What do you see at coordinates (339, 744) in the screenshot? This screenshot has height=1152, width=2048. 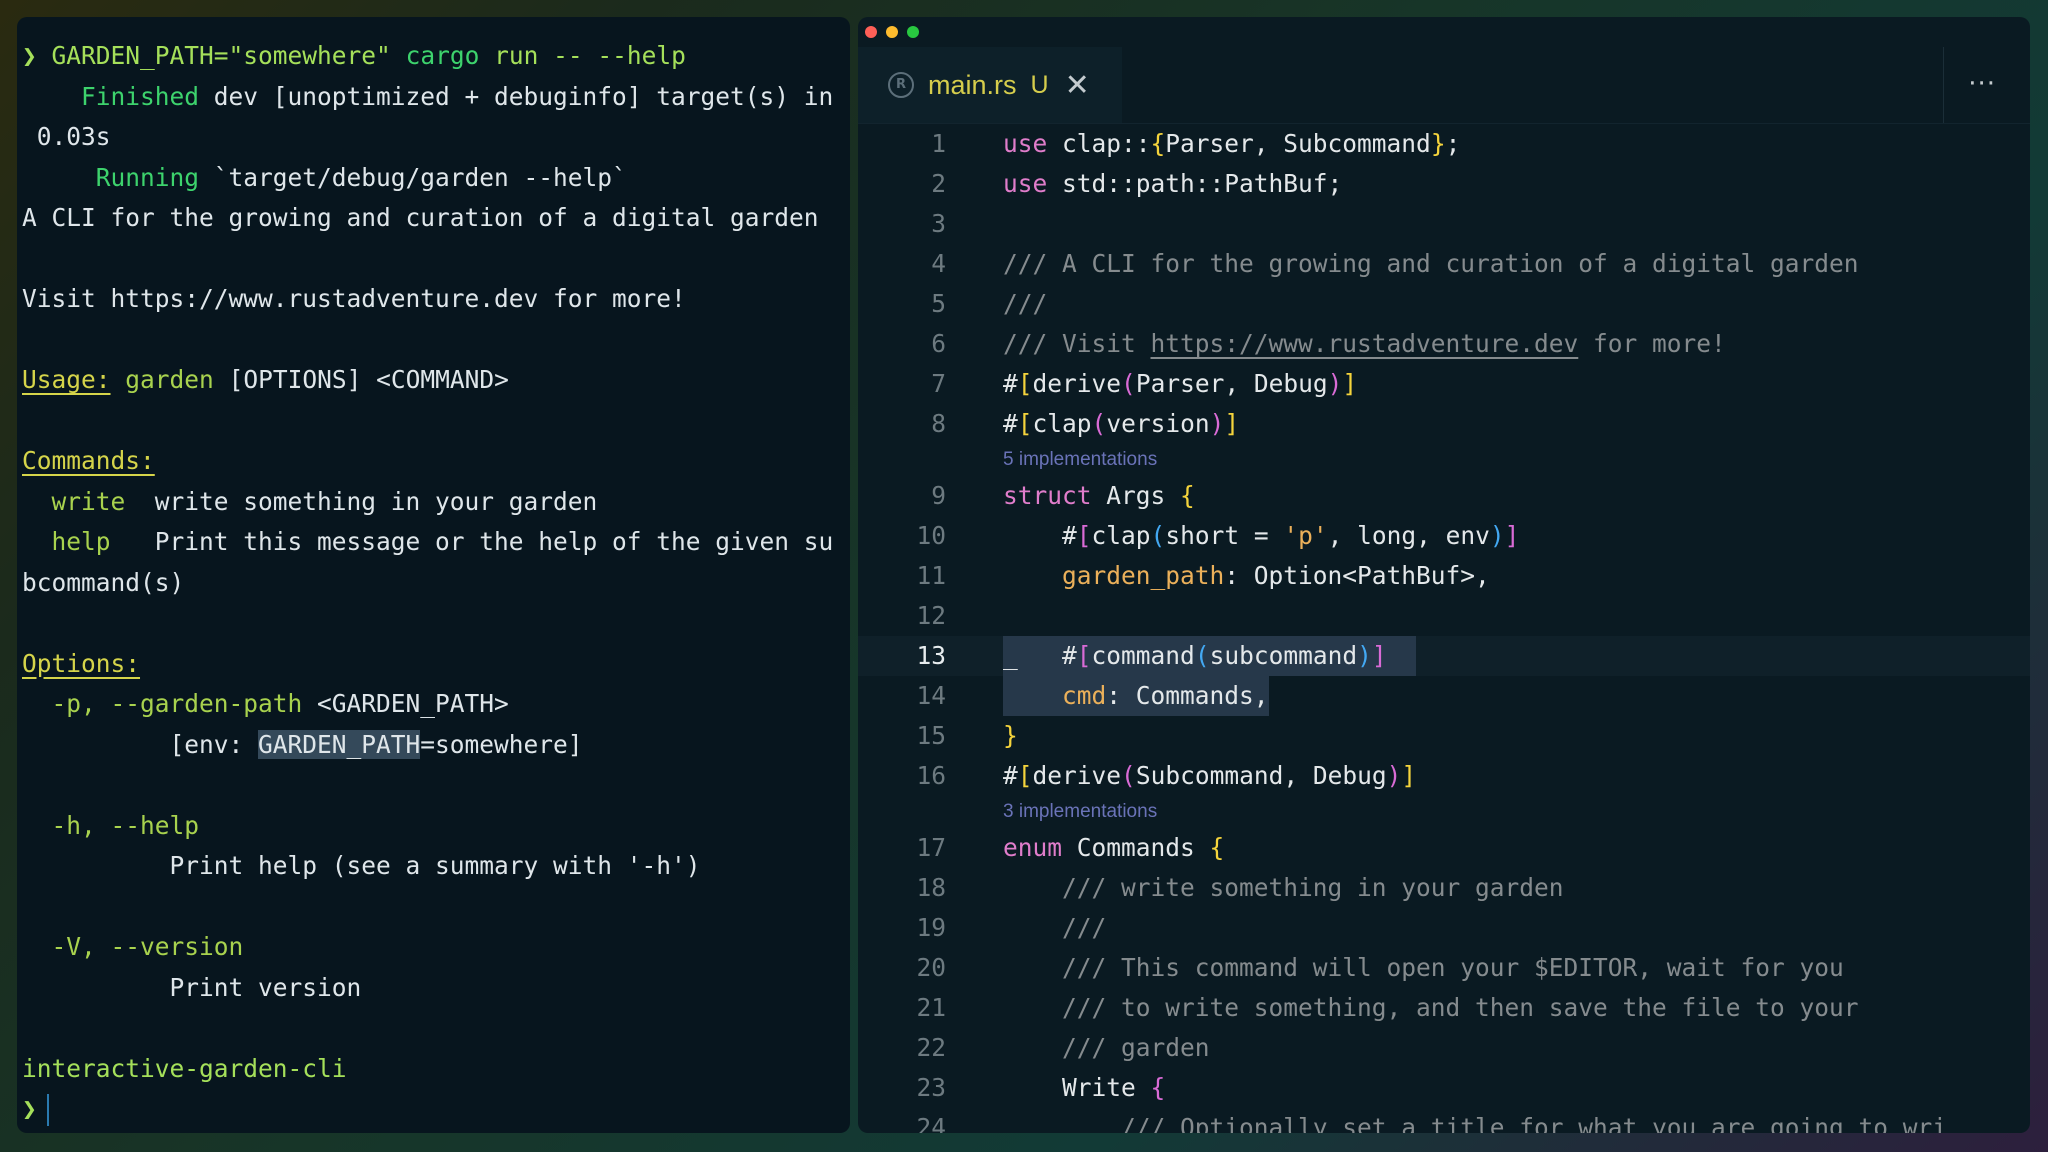 I see `selected-env-name: GARDEN_PATH` at bounding box center [339, 744].